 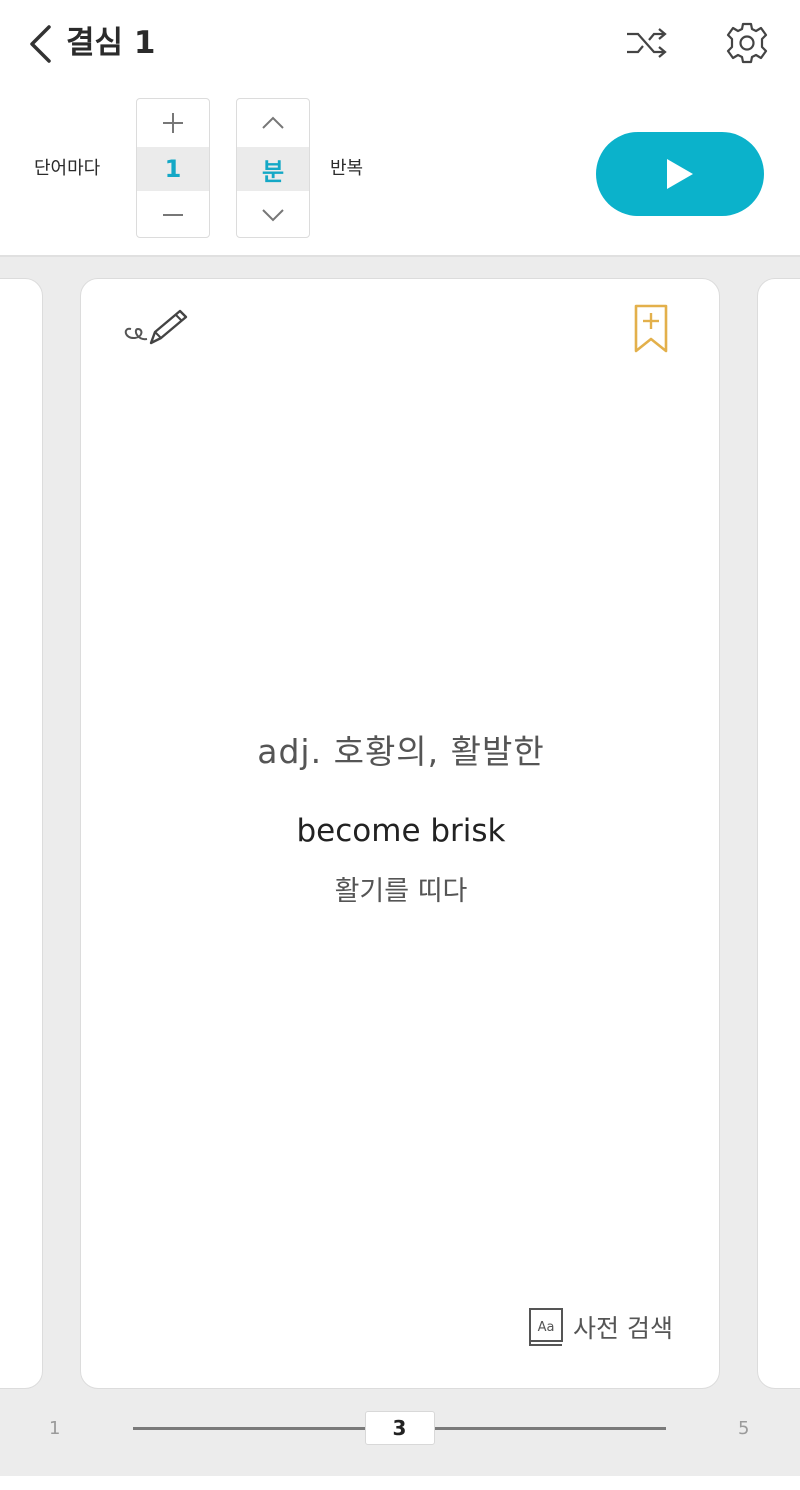 I want to click on repeat-unit-stepper: 분, so click(x=273, y=168).